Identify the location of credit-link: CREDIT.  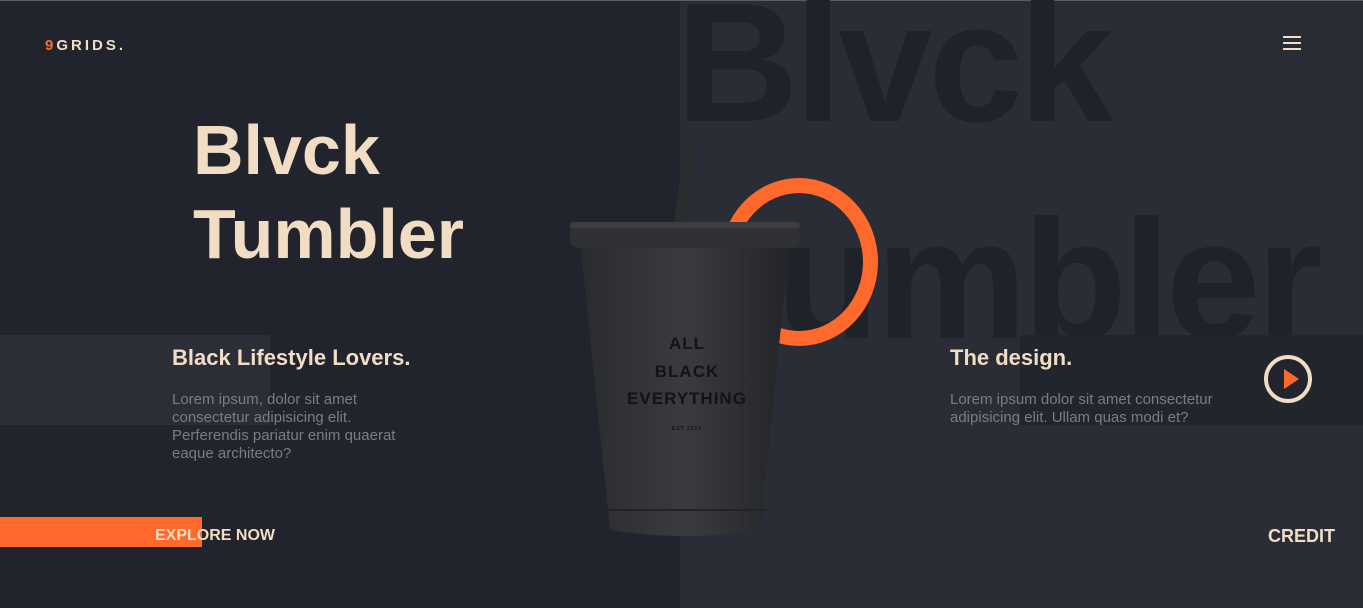
(1301, 536).